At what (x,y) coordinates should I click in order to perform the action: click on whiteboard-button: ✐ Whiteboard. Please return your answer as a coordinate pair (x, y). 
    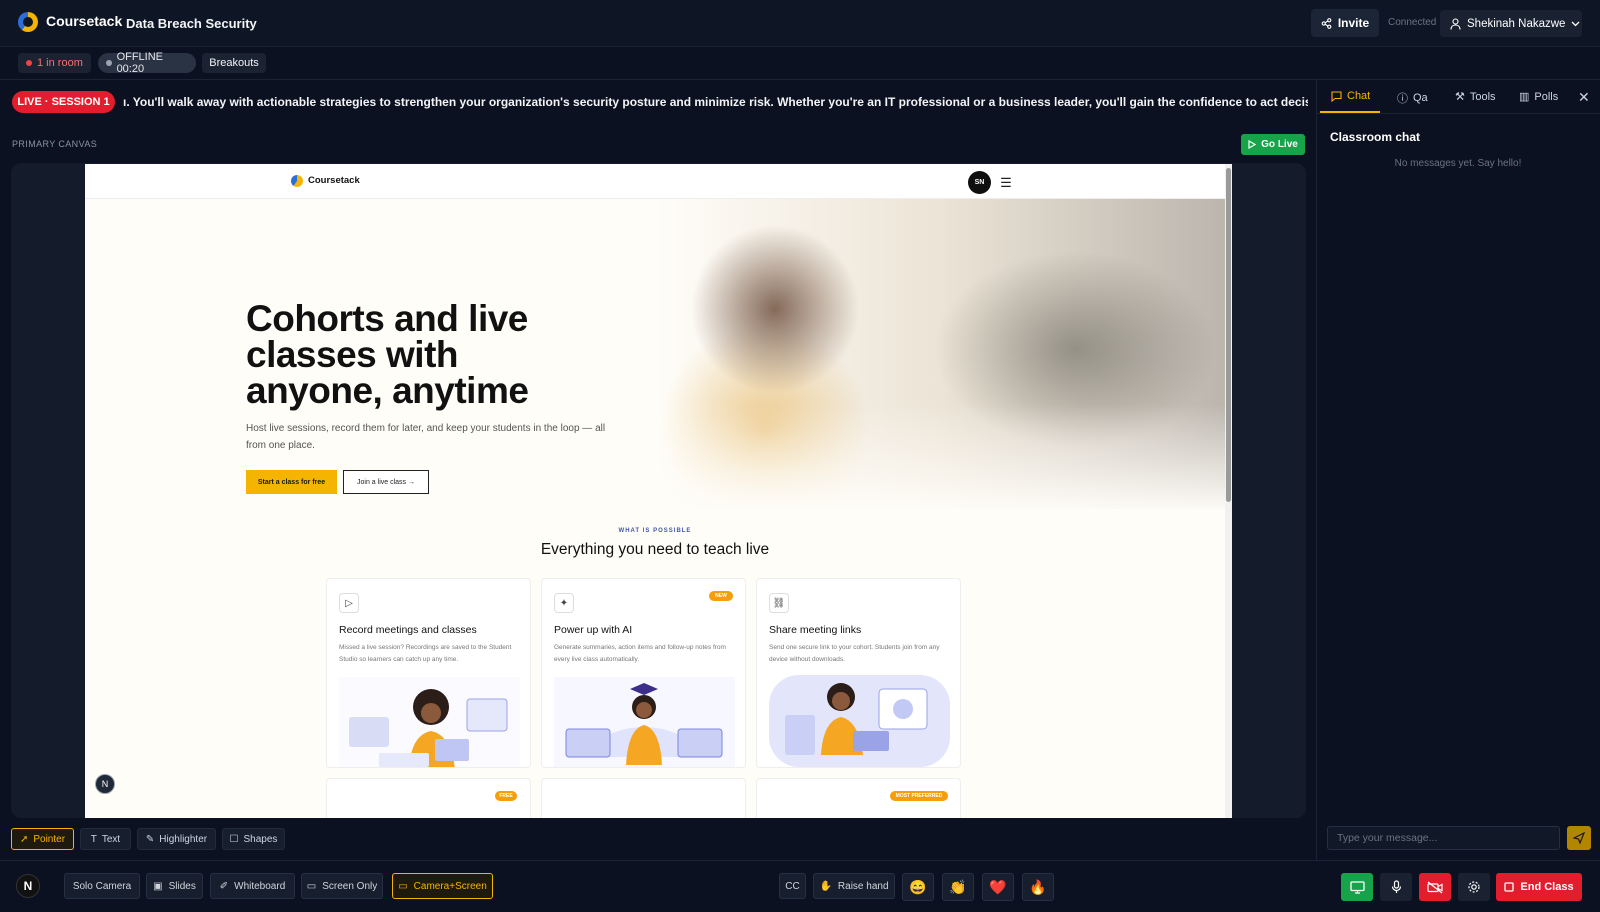
    Looking at the image, I should click on (252, 886).